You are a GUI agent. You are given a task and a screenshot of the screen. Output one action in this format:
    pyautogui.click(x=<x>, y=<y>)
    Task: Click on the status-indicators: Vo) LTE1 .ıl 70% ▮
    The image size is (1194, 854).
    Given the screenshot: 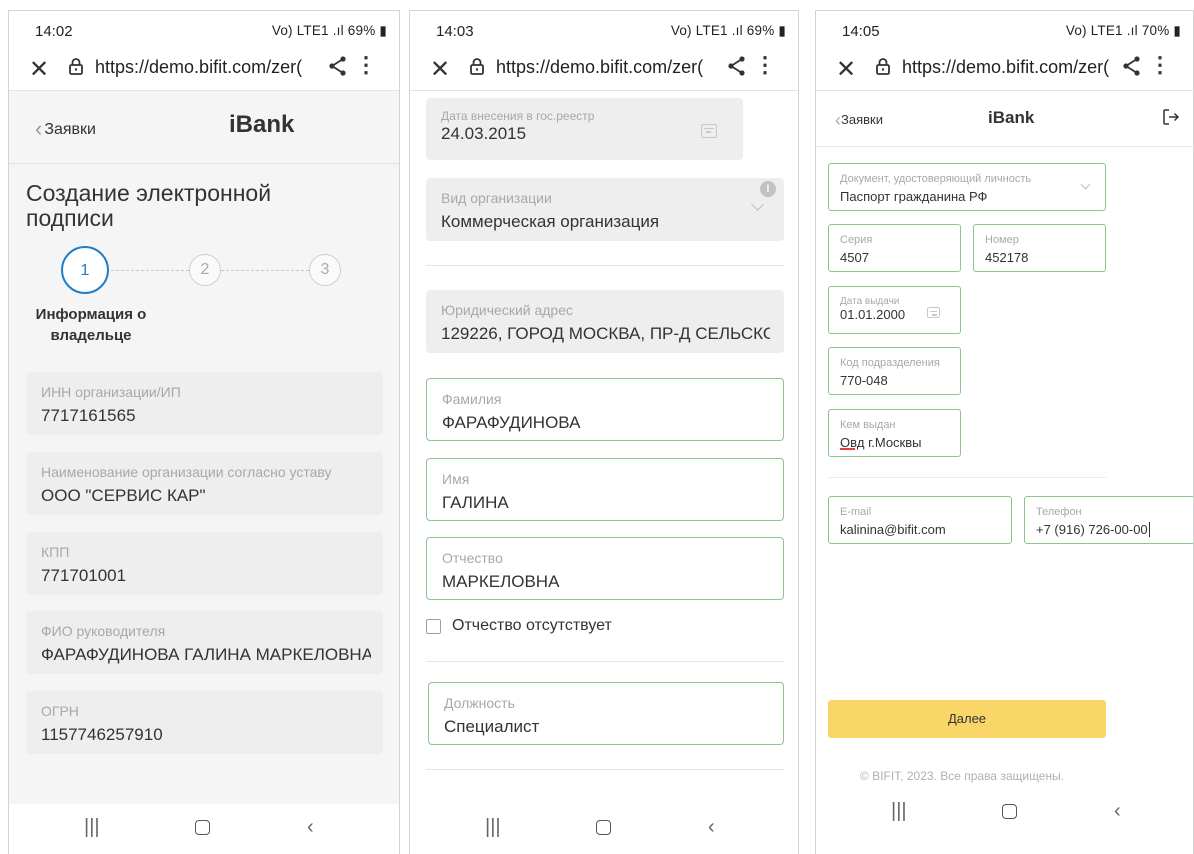 What is the action you would take?
    pyautogui.click(x=1123, y=31)
    